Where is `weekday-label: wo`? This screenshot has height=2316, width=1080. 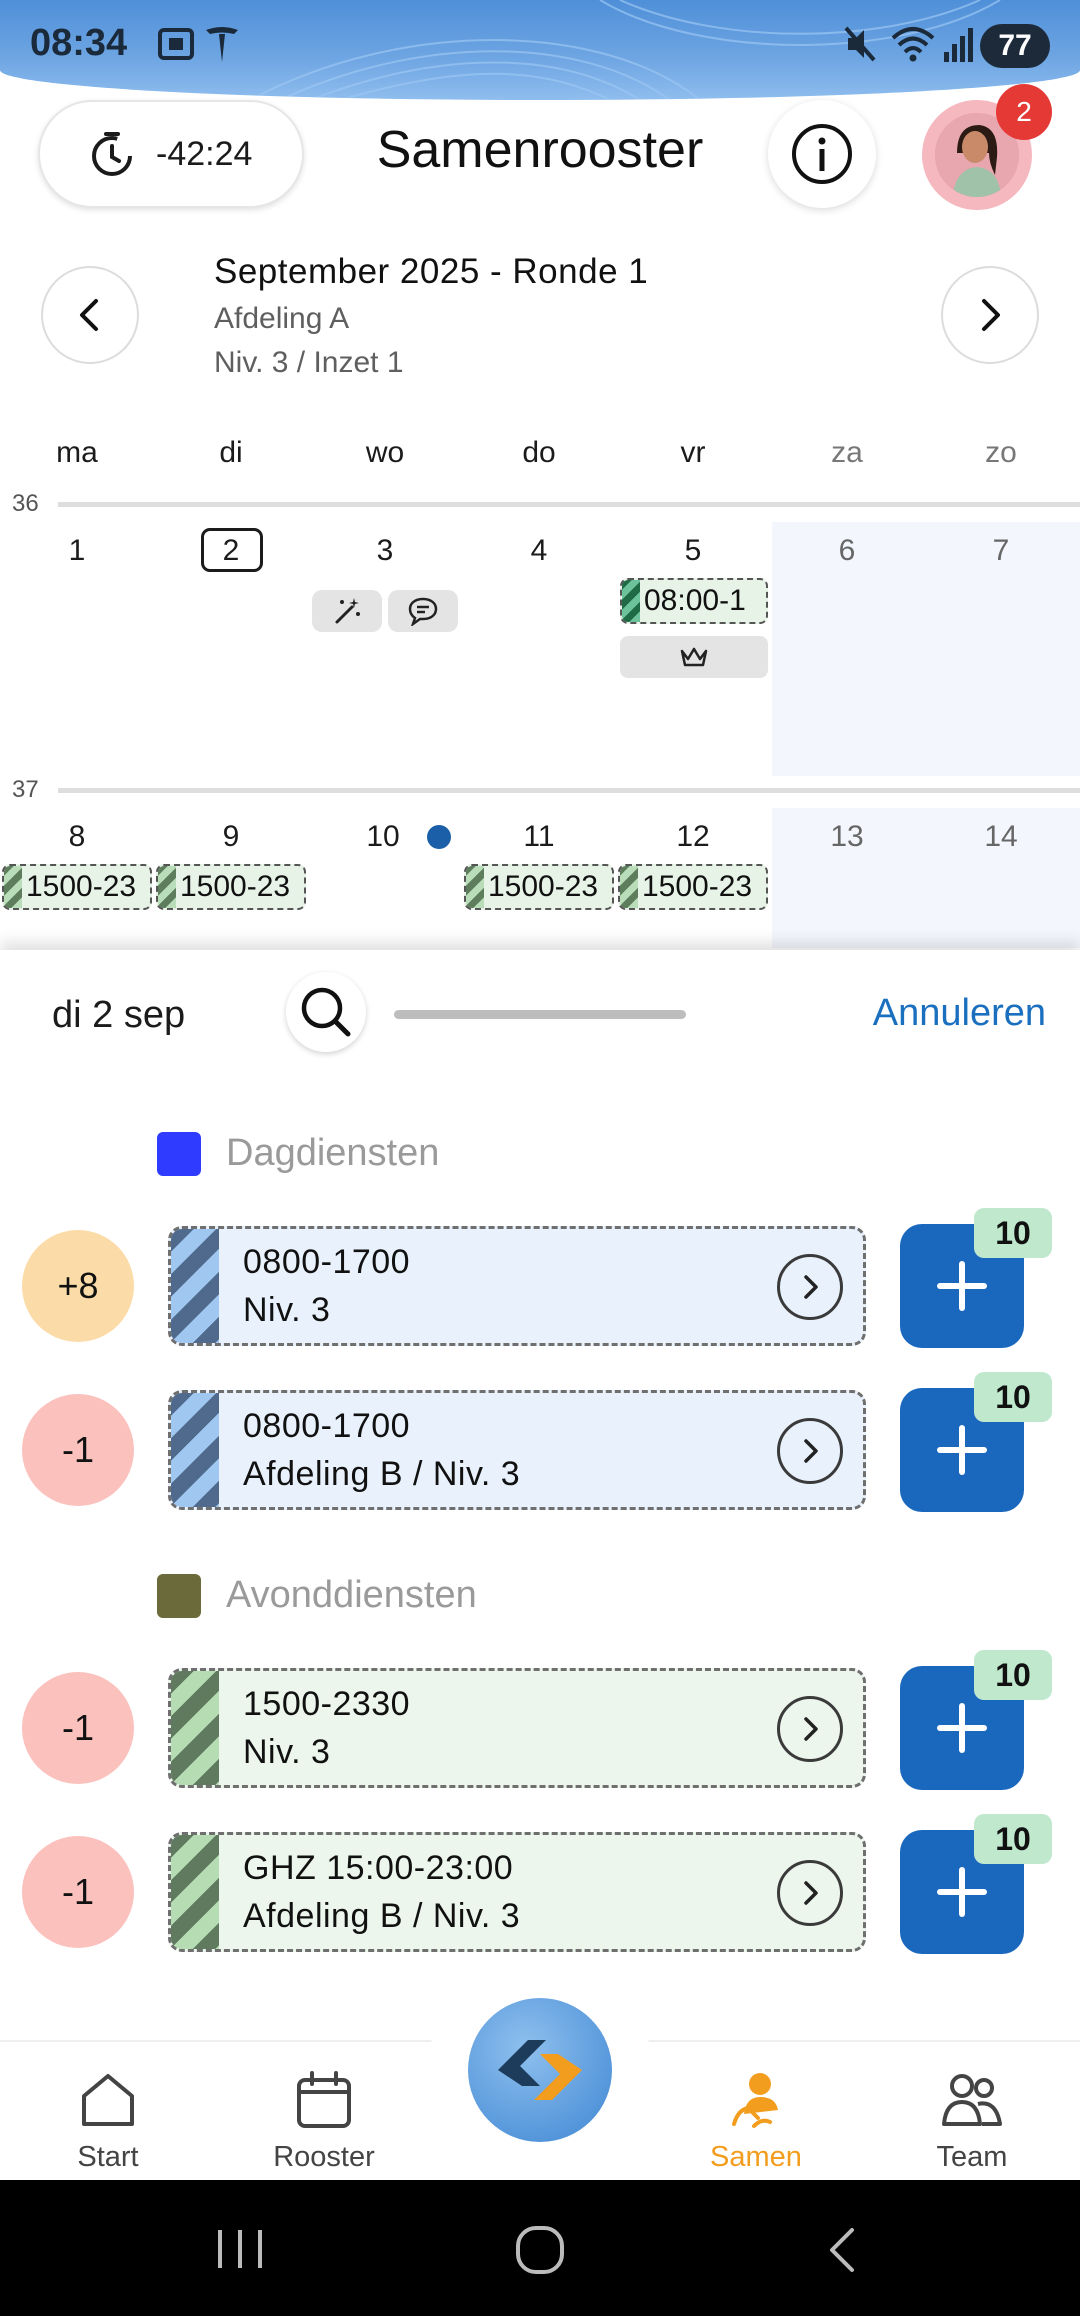
weekday-label: wo is located at coordinates (385, 452).